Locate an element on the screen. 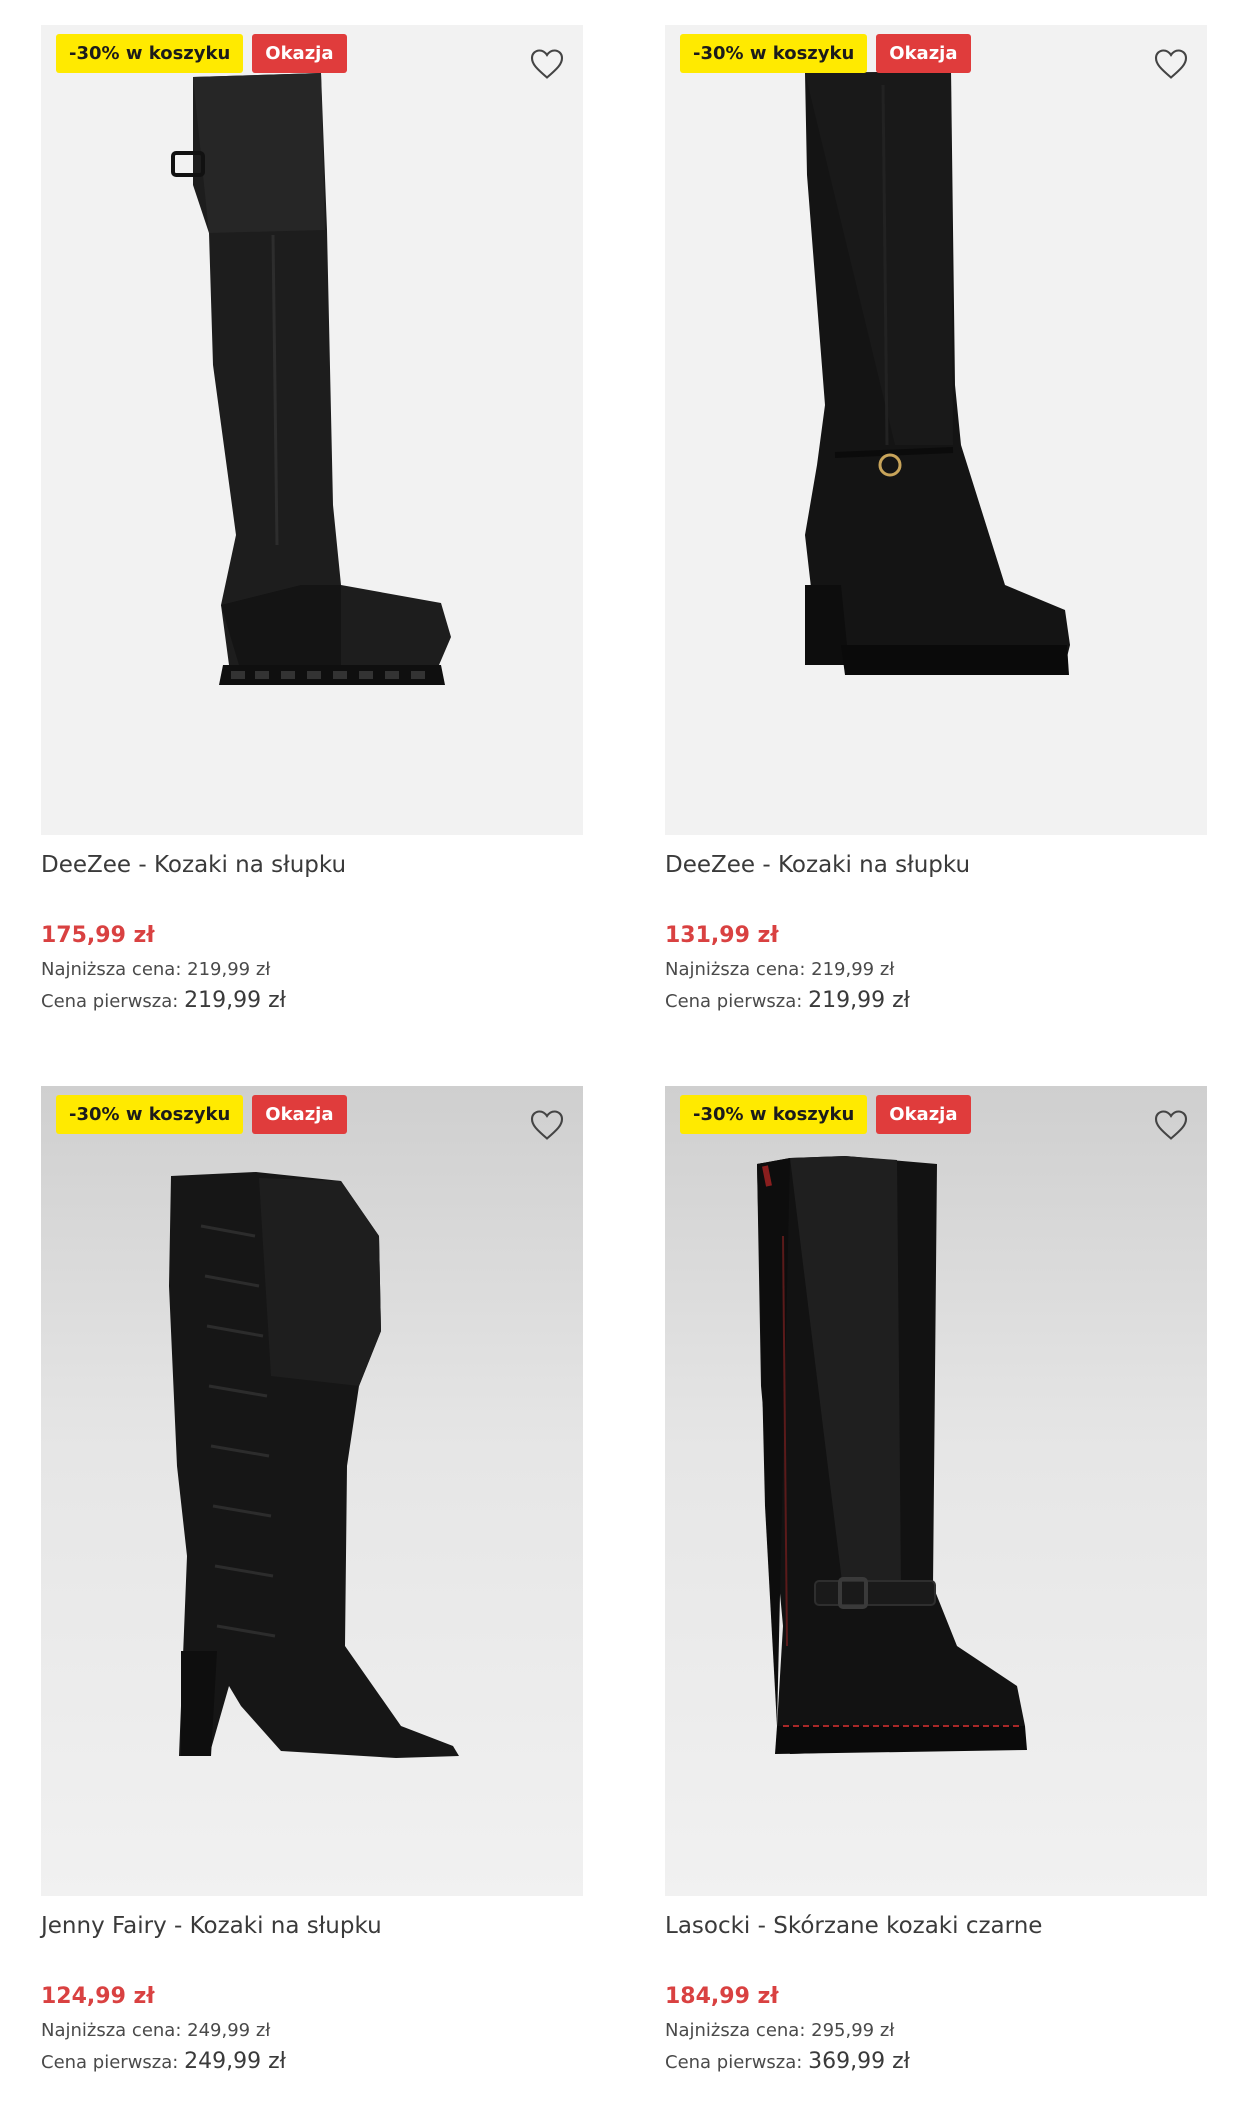  over-knee-boot-image is located at coordinates (311, 379).